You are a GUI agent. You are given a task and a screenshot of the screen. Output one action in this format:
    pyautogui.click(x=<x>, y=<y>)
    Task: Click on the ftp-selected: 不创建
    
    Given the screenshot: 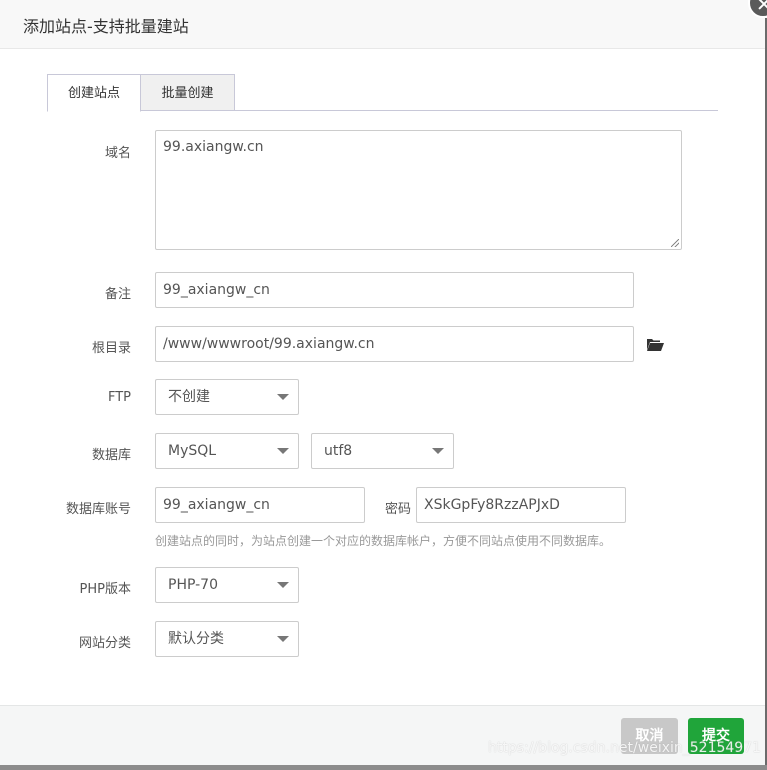 What is the action you would take?
    pyautogui.click(x=189, y=397)
    